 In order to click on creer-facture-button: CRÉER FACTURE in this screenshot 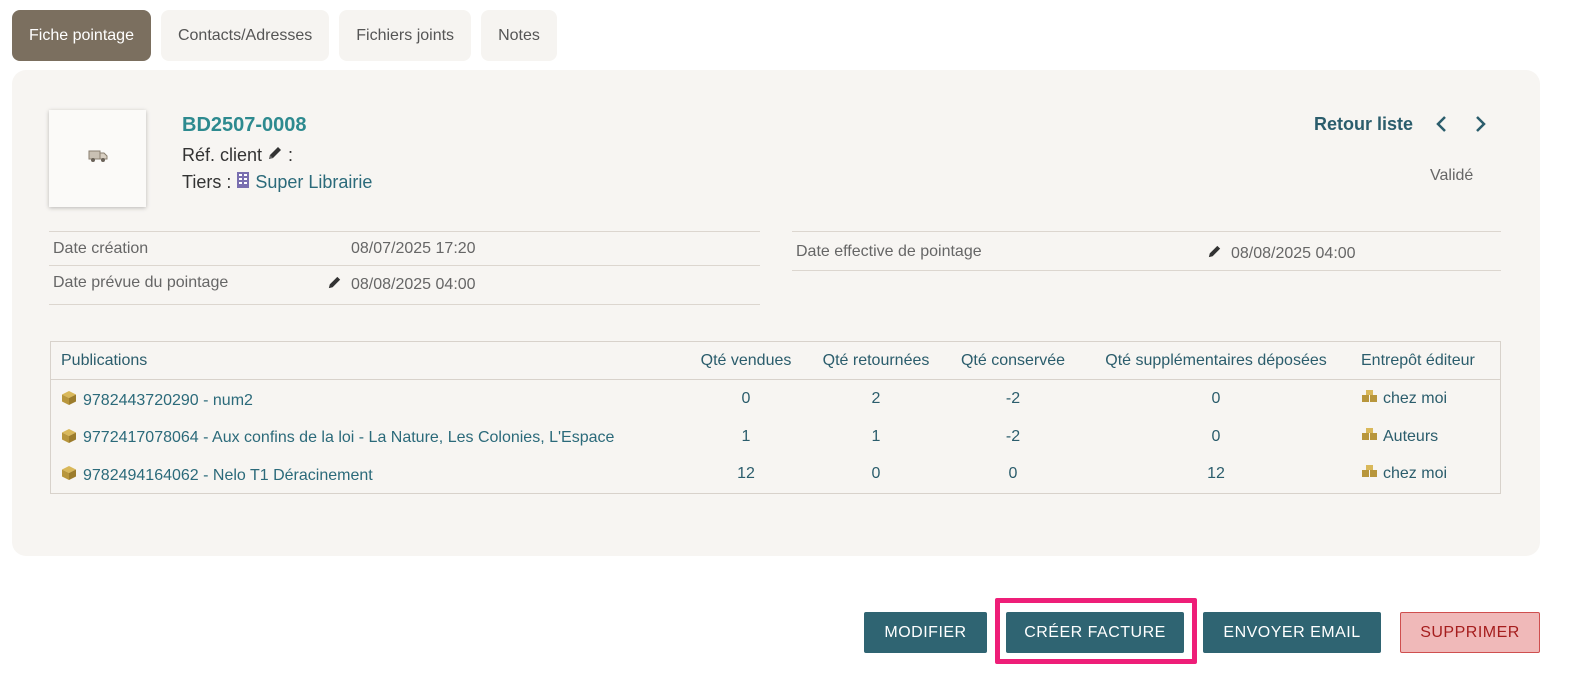, I will do `click(1095, 632)`.